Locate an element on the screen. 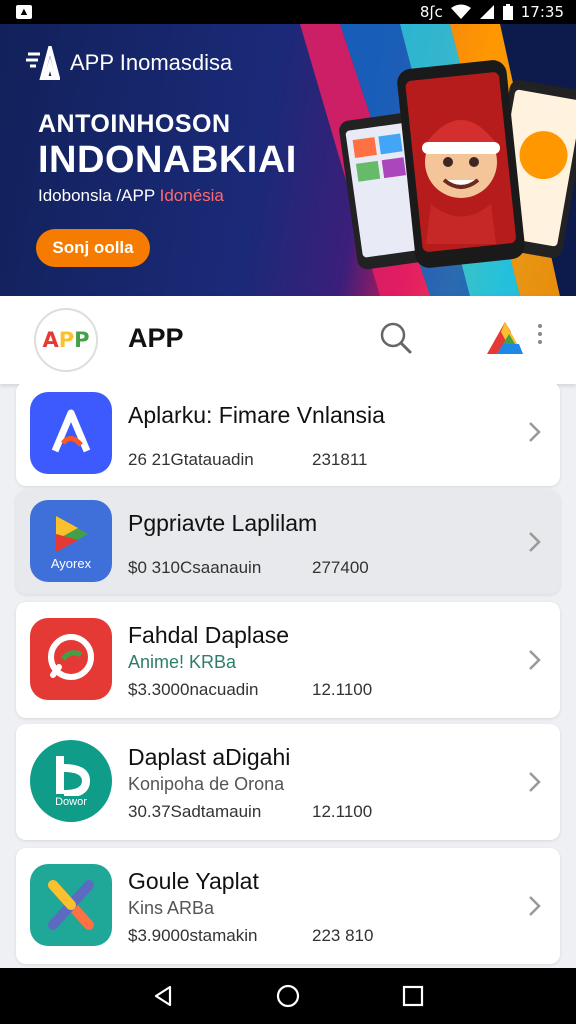 This screenshot has height=1024, width=576. app-name: Daplast aDigahi is located at coordinates (209, 757).